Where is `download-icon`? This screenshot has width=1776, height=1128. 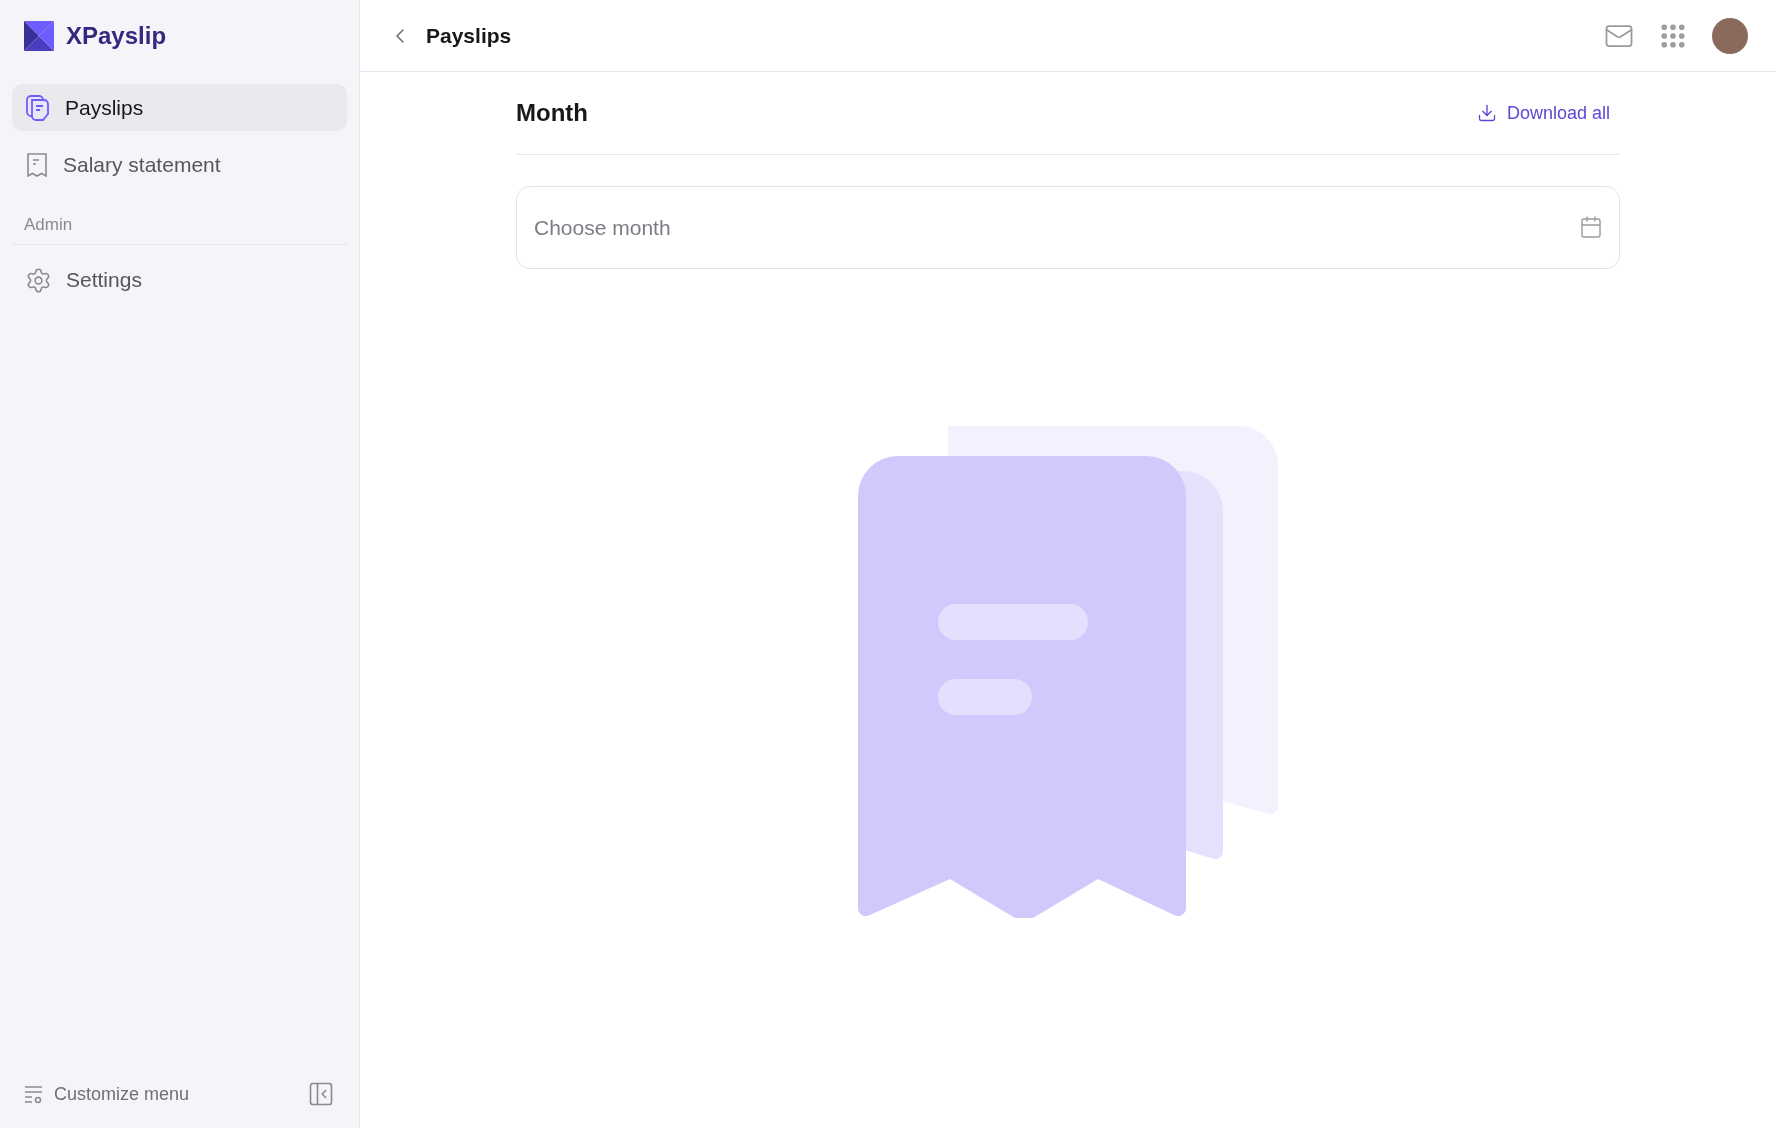 download-icon is located at coordinates (1486, 113).